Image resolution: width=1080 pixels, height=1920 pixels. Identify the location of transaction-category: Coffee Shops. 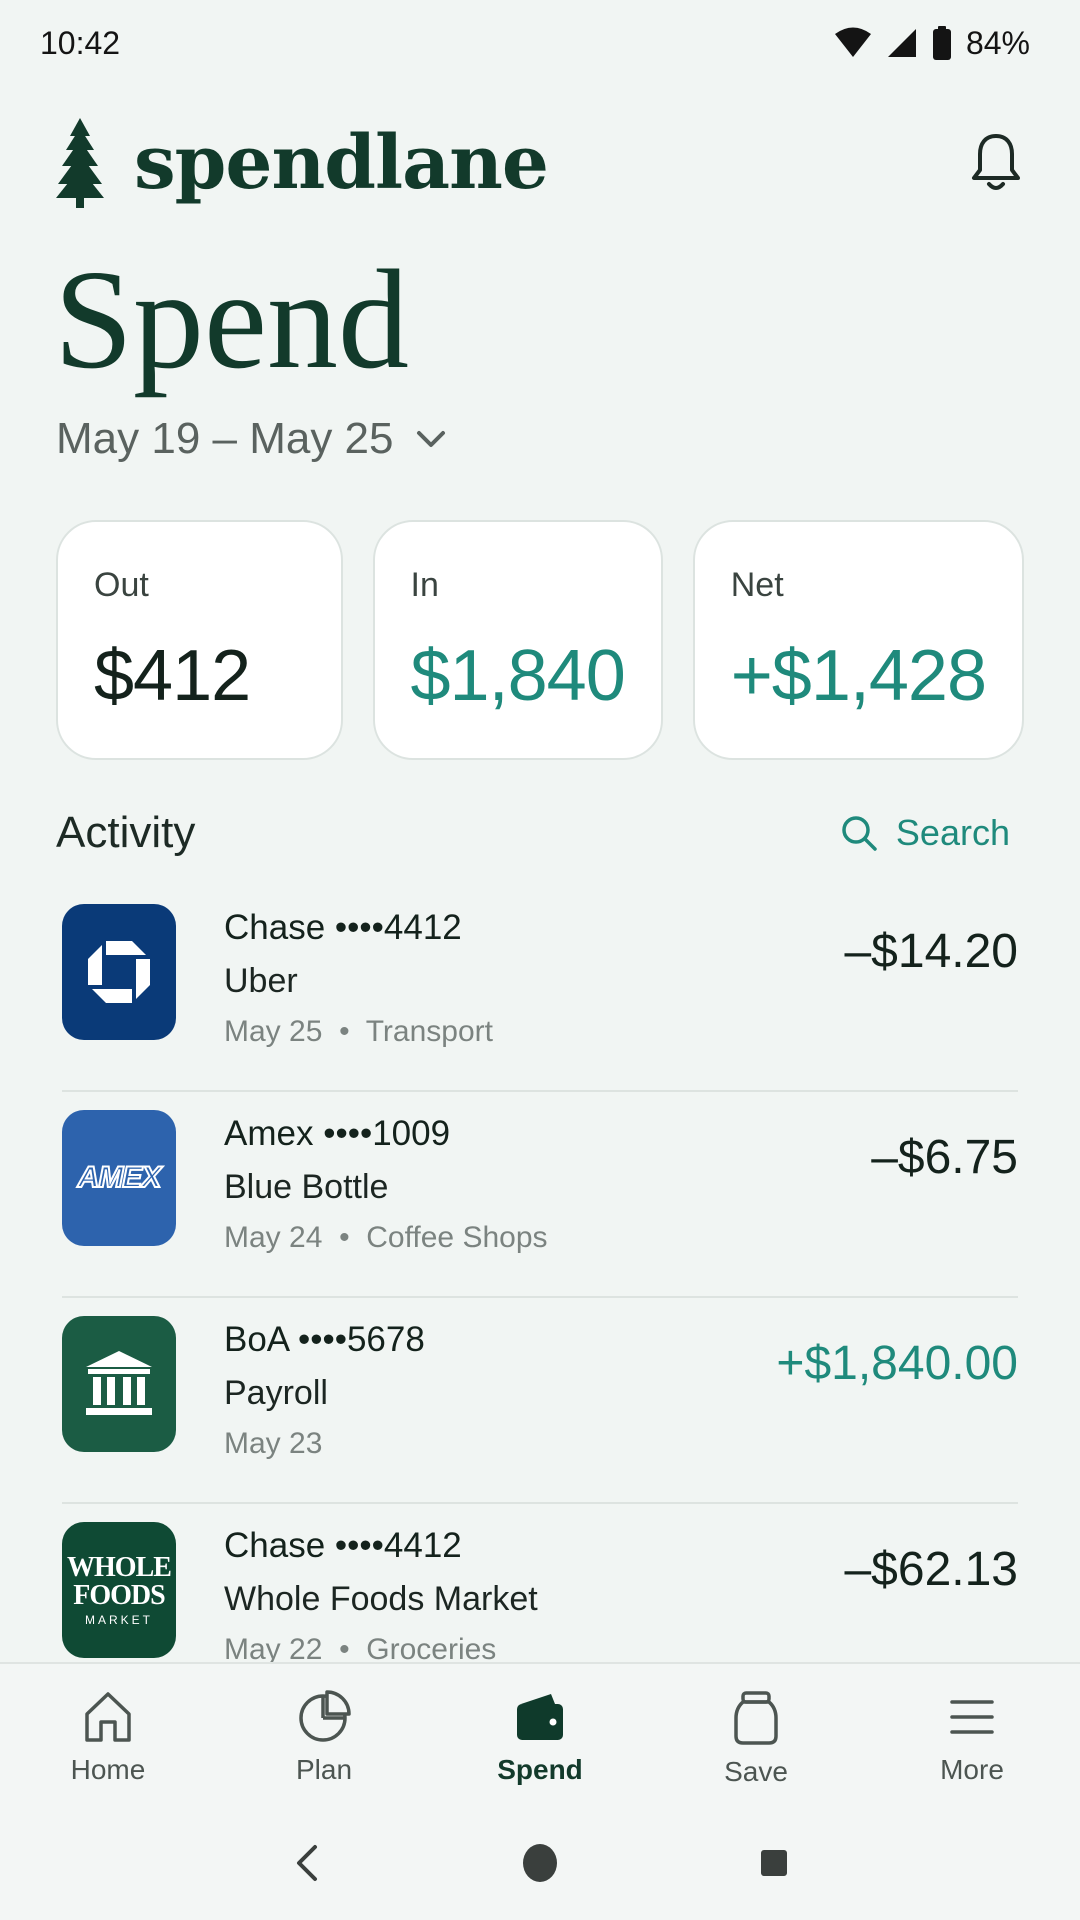
(457, 1237).